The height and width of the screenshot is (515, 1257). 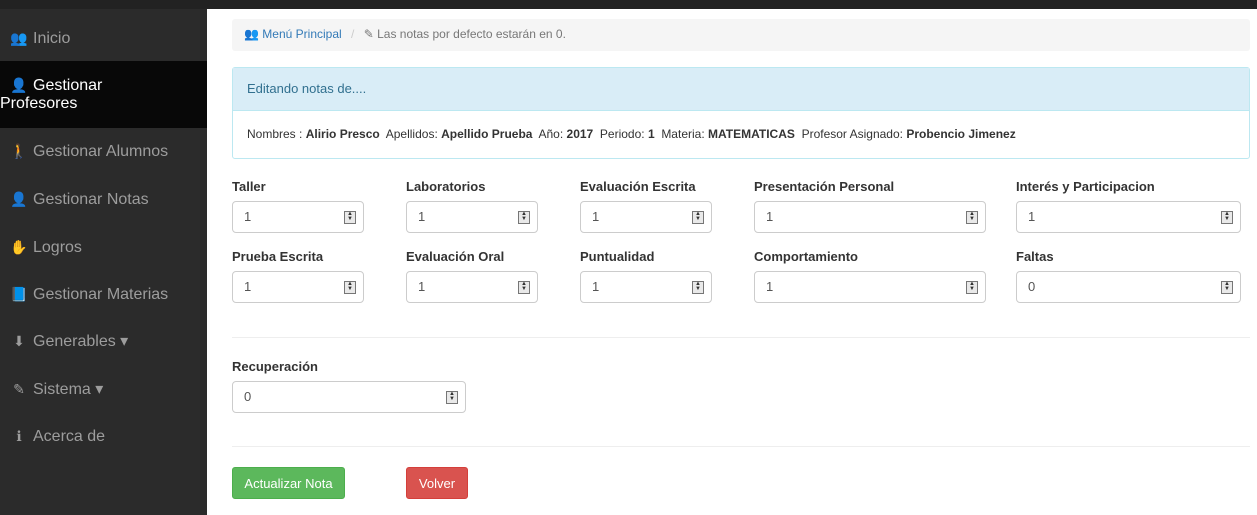 I want to click on sidebar-item-gestionar-profesores: 👤 Gestionar Profesores, so click(x=103, y=94).